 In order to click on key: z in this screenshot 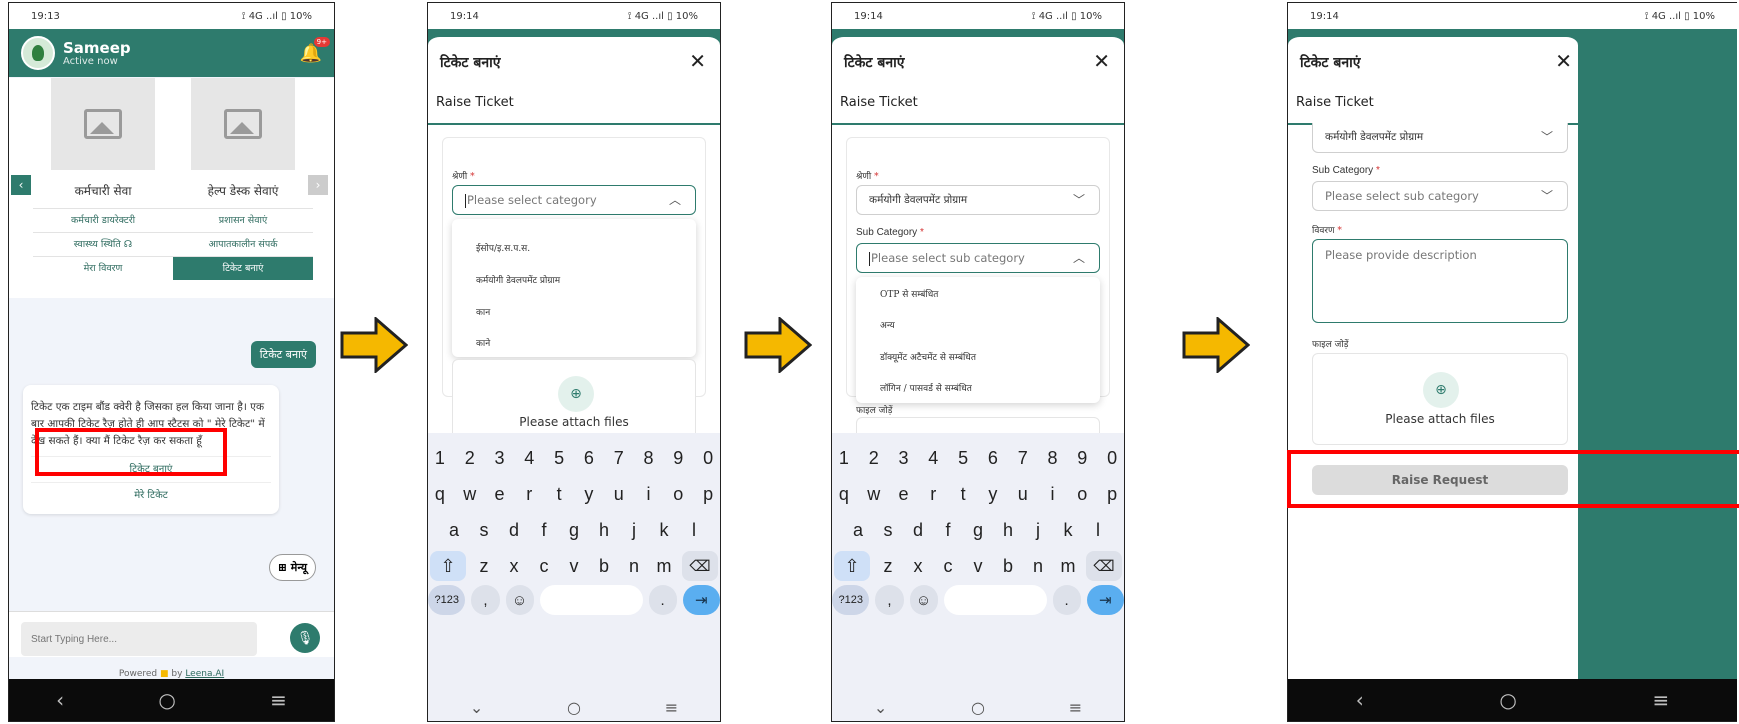, I will do `click(888, 566)`.